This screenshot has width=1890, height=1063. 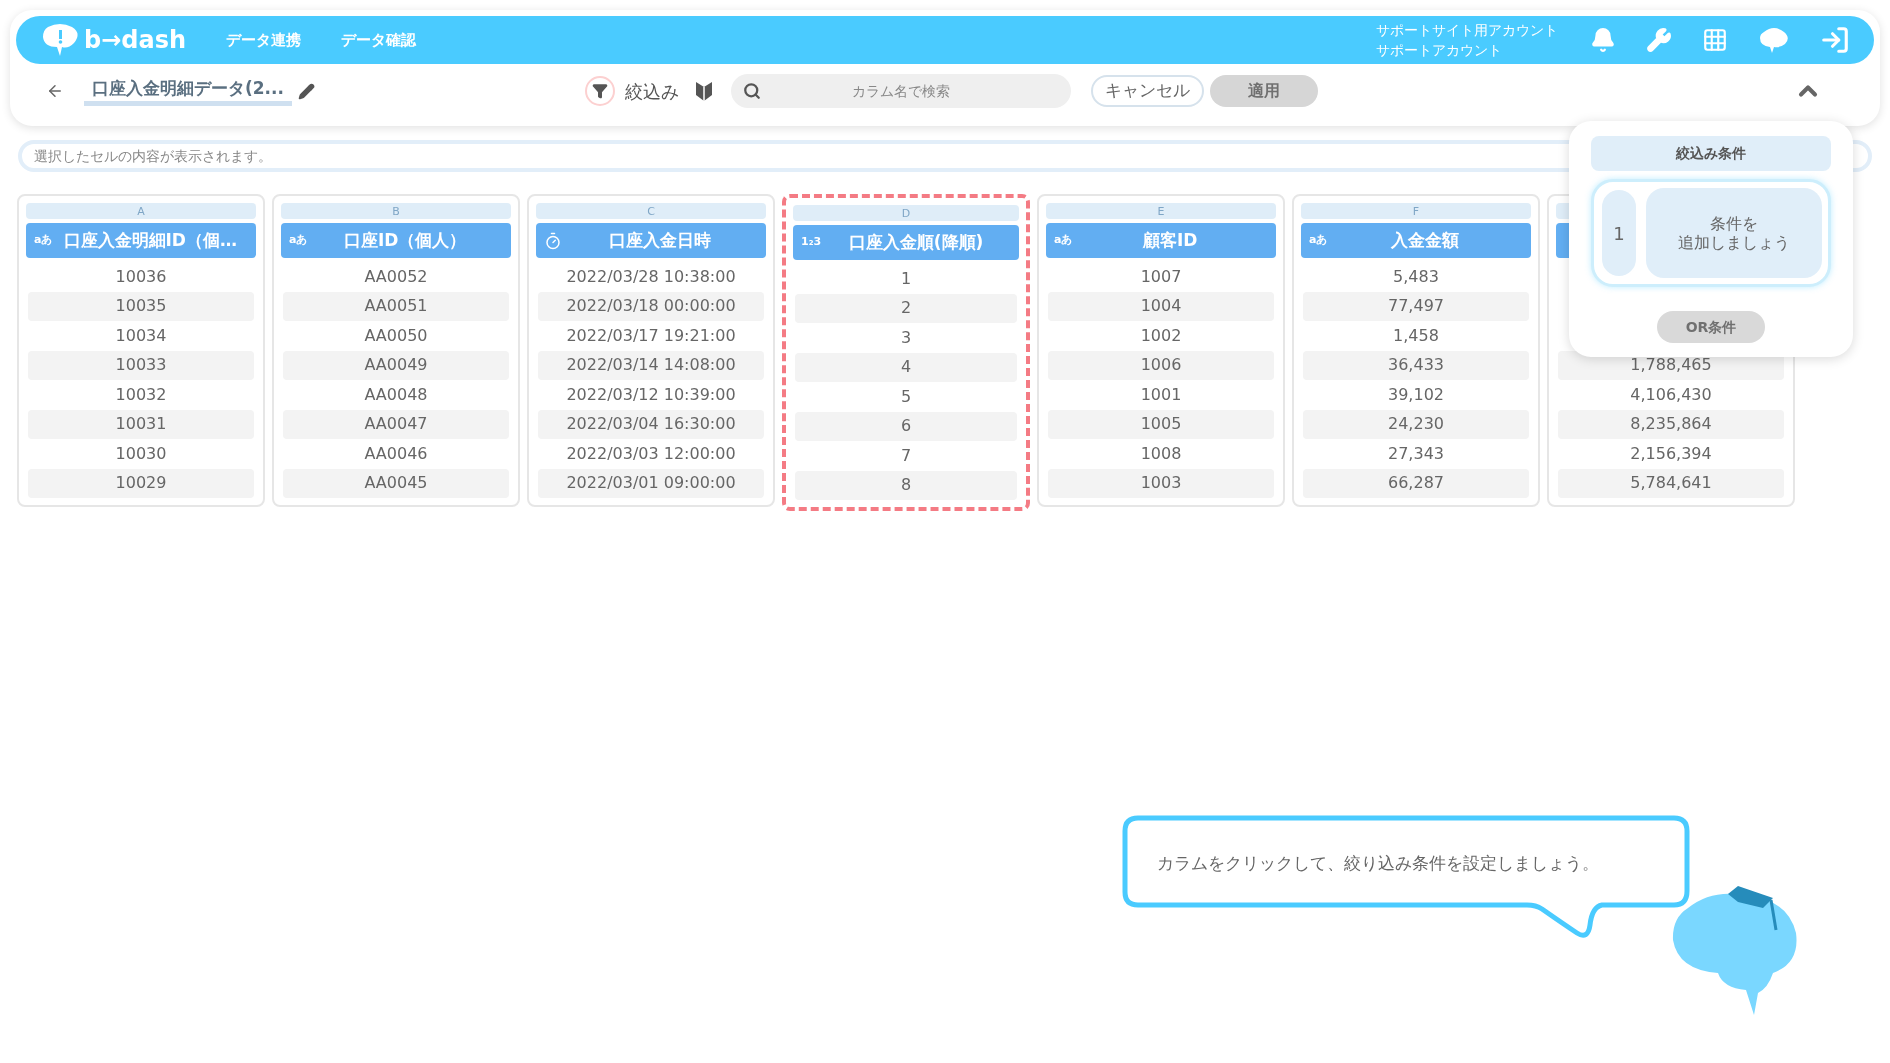 What do you see at coordinates (651, 306) in the screenshot?
I see `table-cell: 2022/03/18 00:00:00` at bounding box center [651, 306].